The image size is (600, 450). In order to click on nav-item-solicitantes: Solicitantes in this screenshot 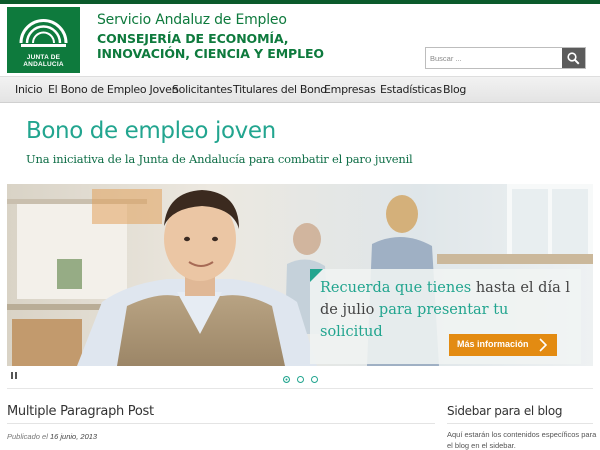, I will do `click(202, 89)`.